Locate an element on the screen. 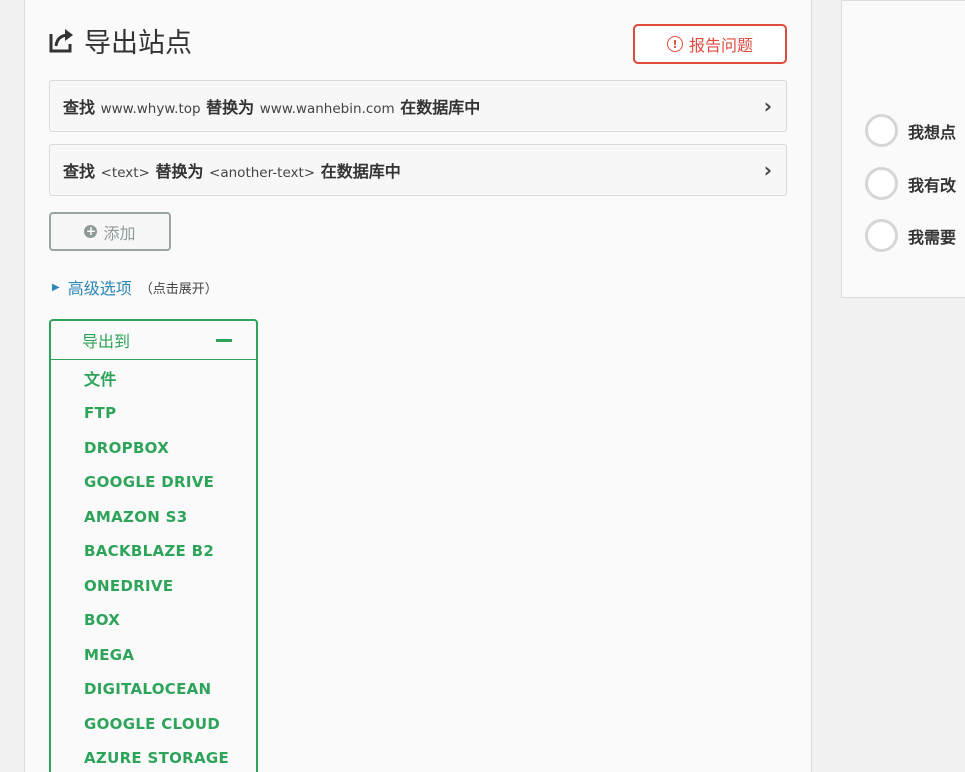  destination-onedrive: ONEDRIVE is located at coordinates (153, 586).